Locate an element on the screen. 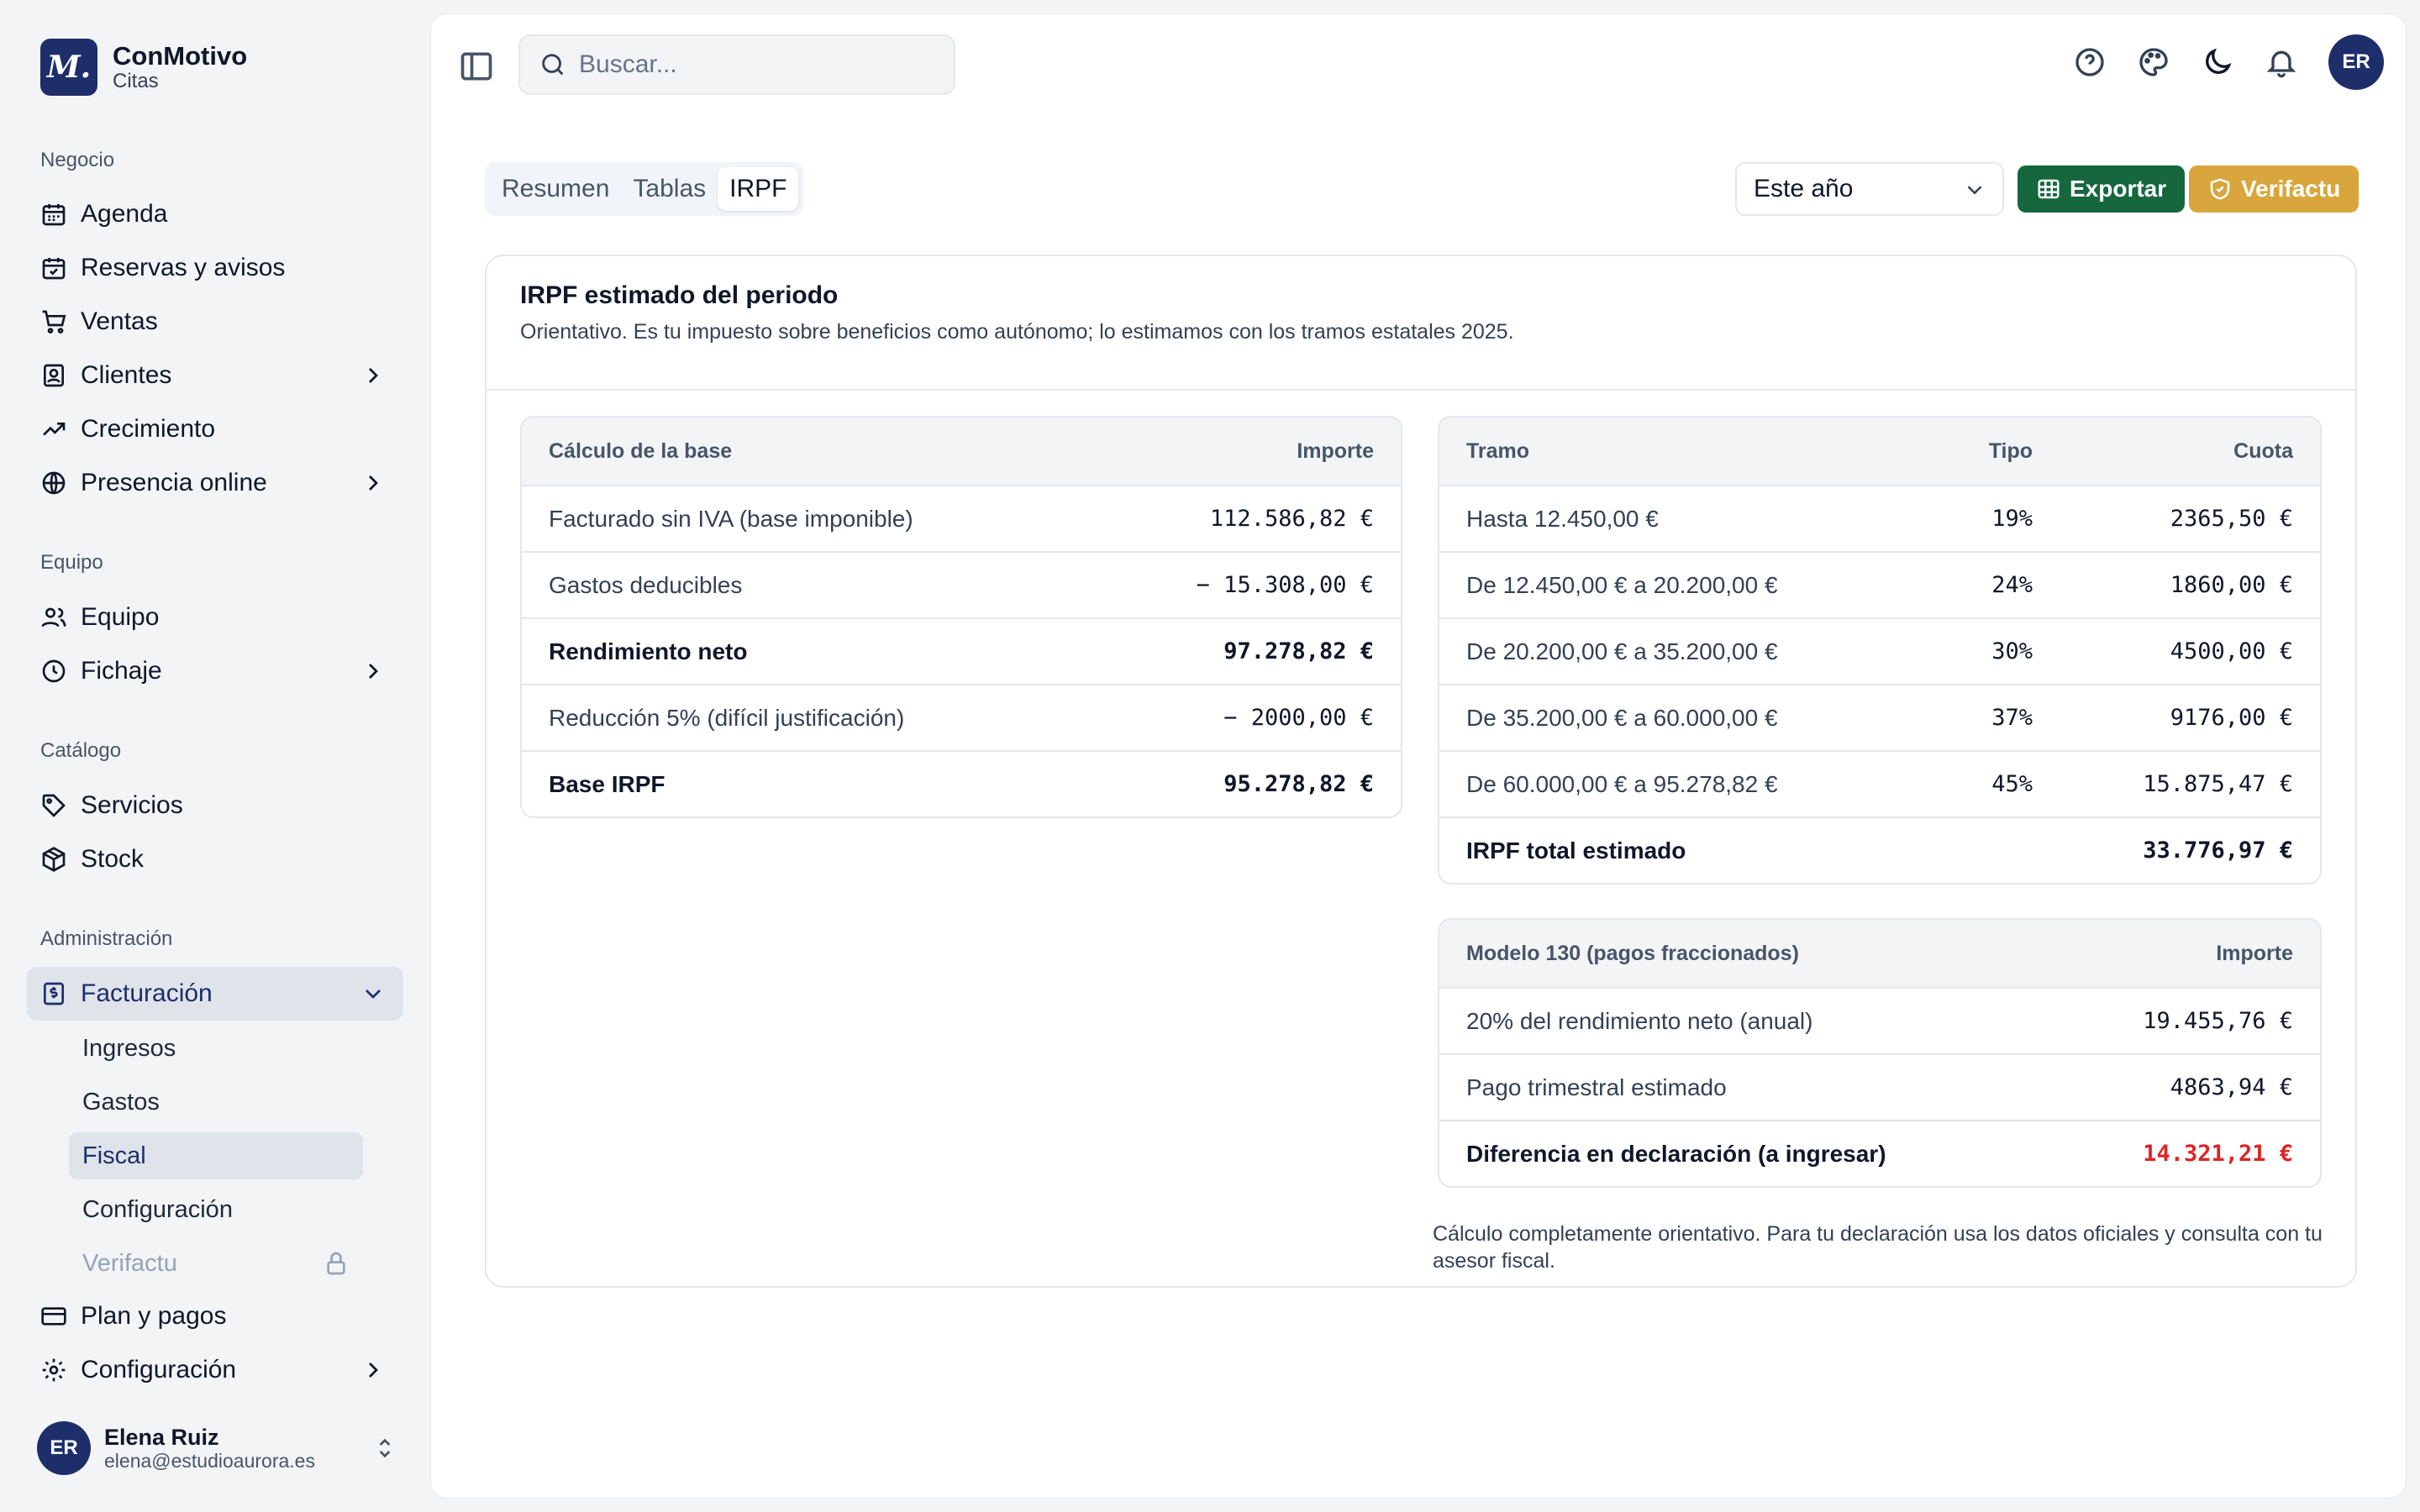 The height and width of the screenshot is (1512, 2420). tab-irpf: IRPF is located at coordinates (758, 189).